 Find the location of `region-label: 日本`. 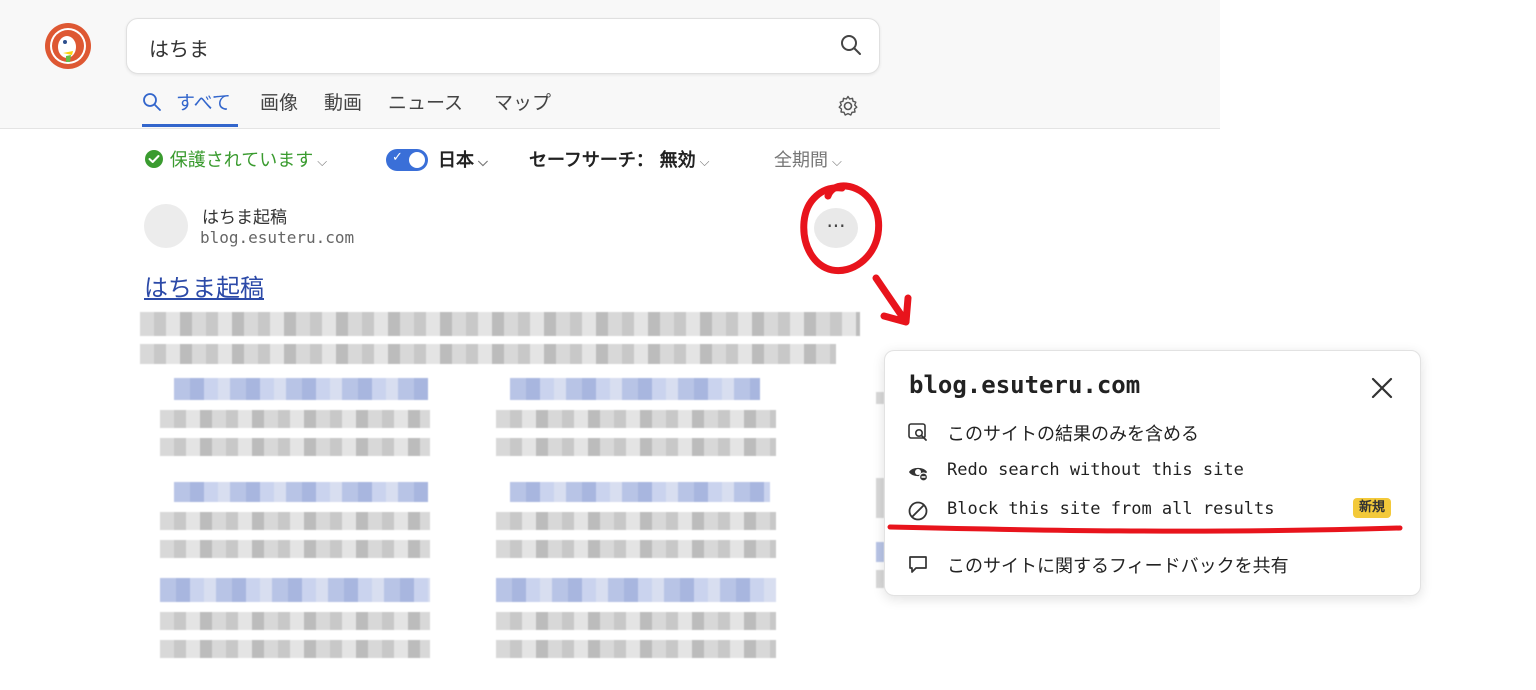

region-label: 日本 is located at coordinates (456, 160).